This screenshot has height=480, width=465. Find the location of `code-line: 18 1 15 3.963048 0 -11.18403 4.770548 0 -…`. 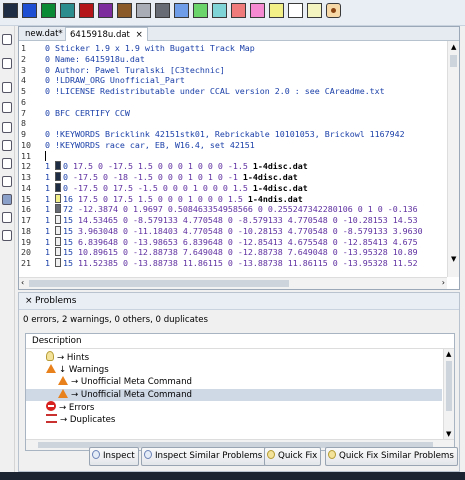

code-line: 18 1 15 3.963048 0 -11.18403 4.770548 0 -… is located at coordinates (233, 231).